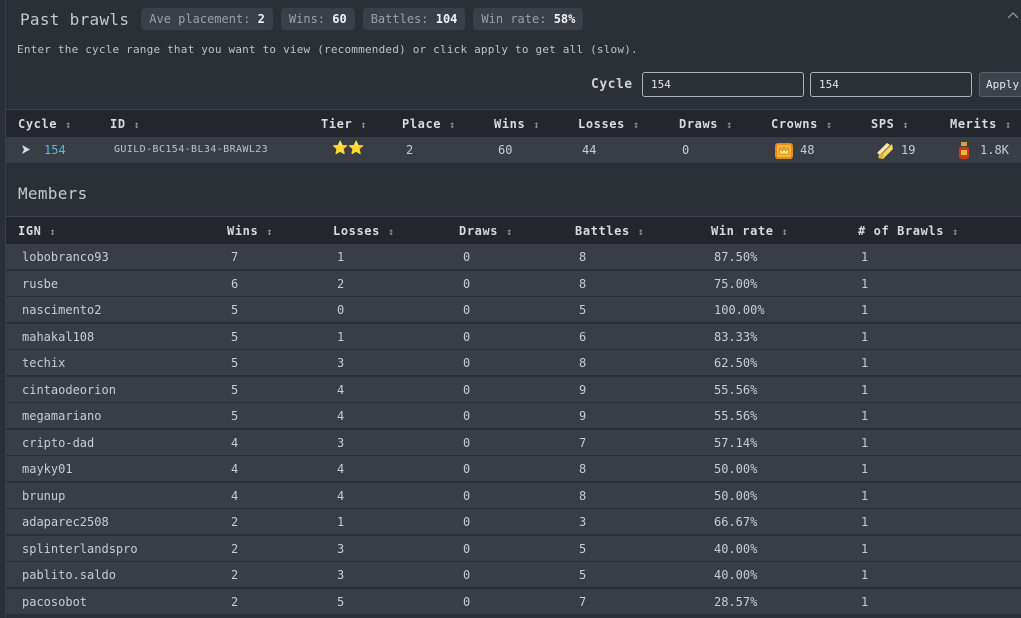 The height and width of the screenshot is (618, 1021). Describe the element at coordinates (749, 231) in the screenshot. I see `col-member-winrate-header: Win rate ↕` at that location.